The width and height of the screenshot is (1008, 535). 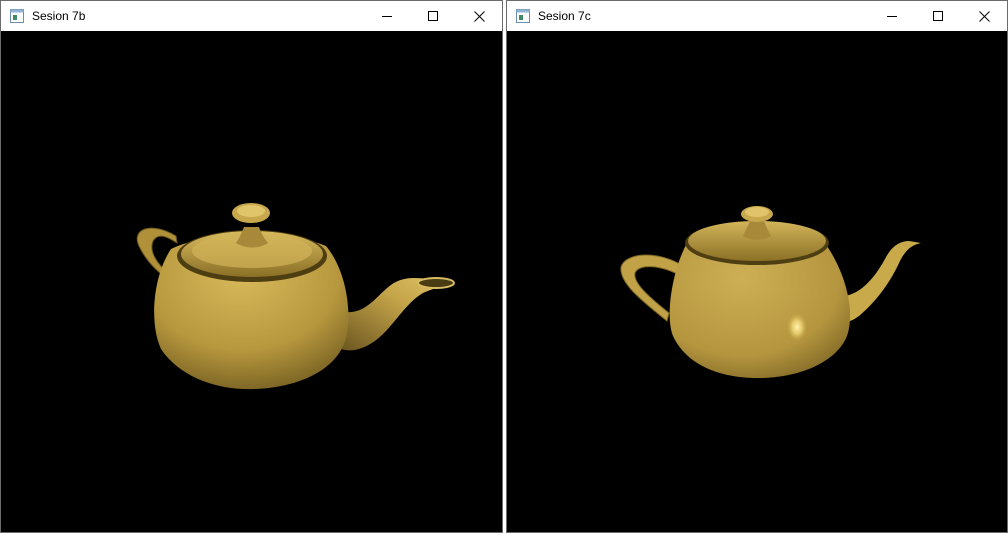 What do you see at coordinates (59, 16) in the screenshot?
I see `window-title: Sesion 7b` at bounding box center [59, 16].